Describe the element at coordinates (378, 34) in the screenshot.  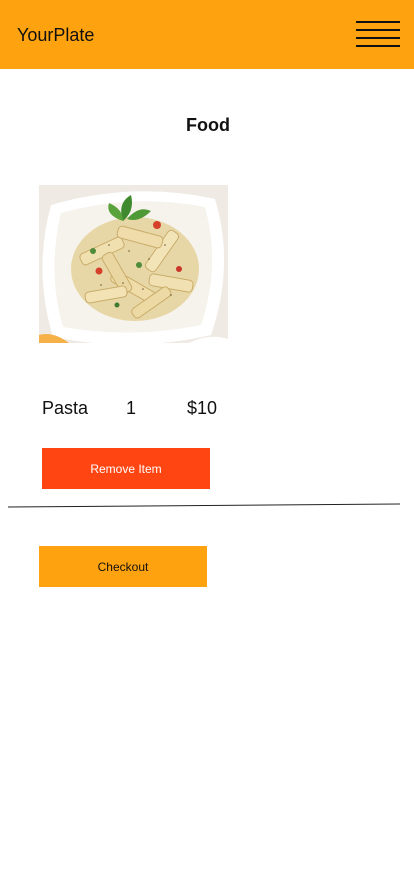
I see `hamburger-menu-icon` at that location.